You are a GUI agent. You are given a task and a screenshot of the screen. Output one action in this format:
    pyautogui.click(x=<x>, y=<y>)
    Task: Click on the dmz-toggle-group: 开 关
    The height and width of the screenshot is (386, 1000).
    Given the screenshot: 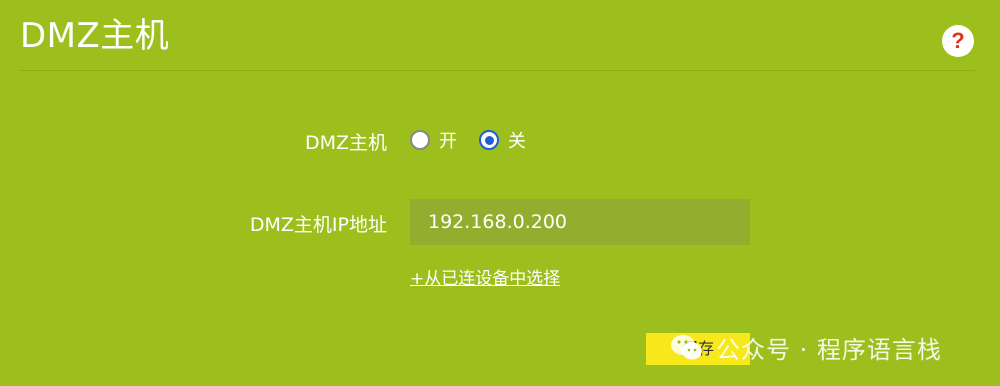 What is the action you would take?
    pyautogui.click(x=479, y=140)
    